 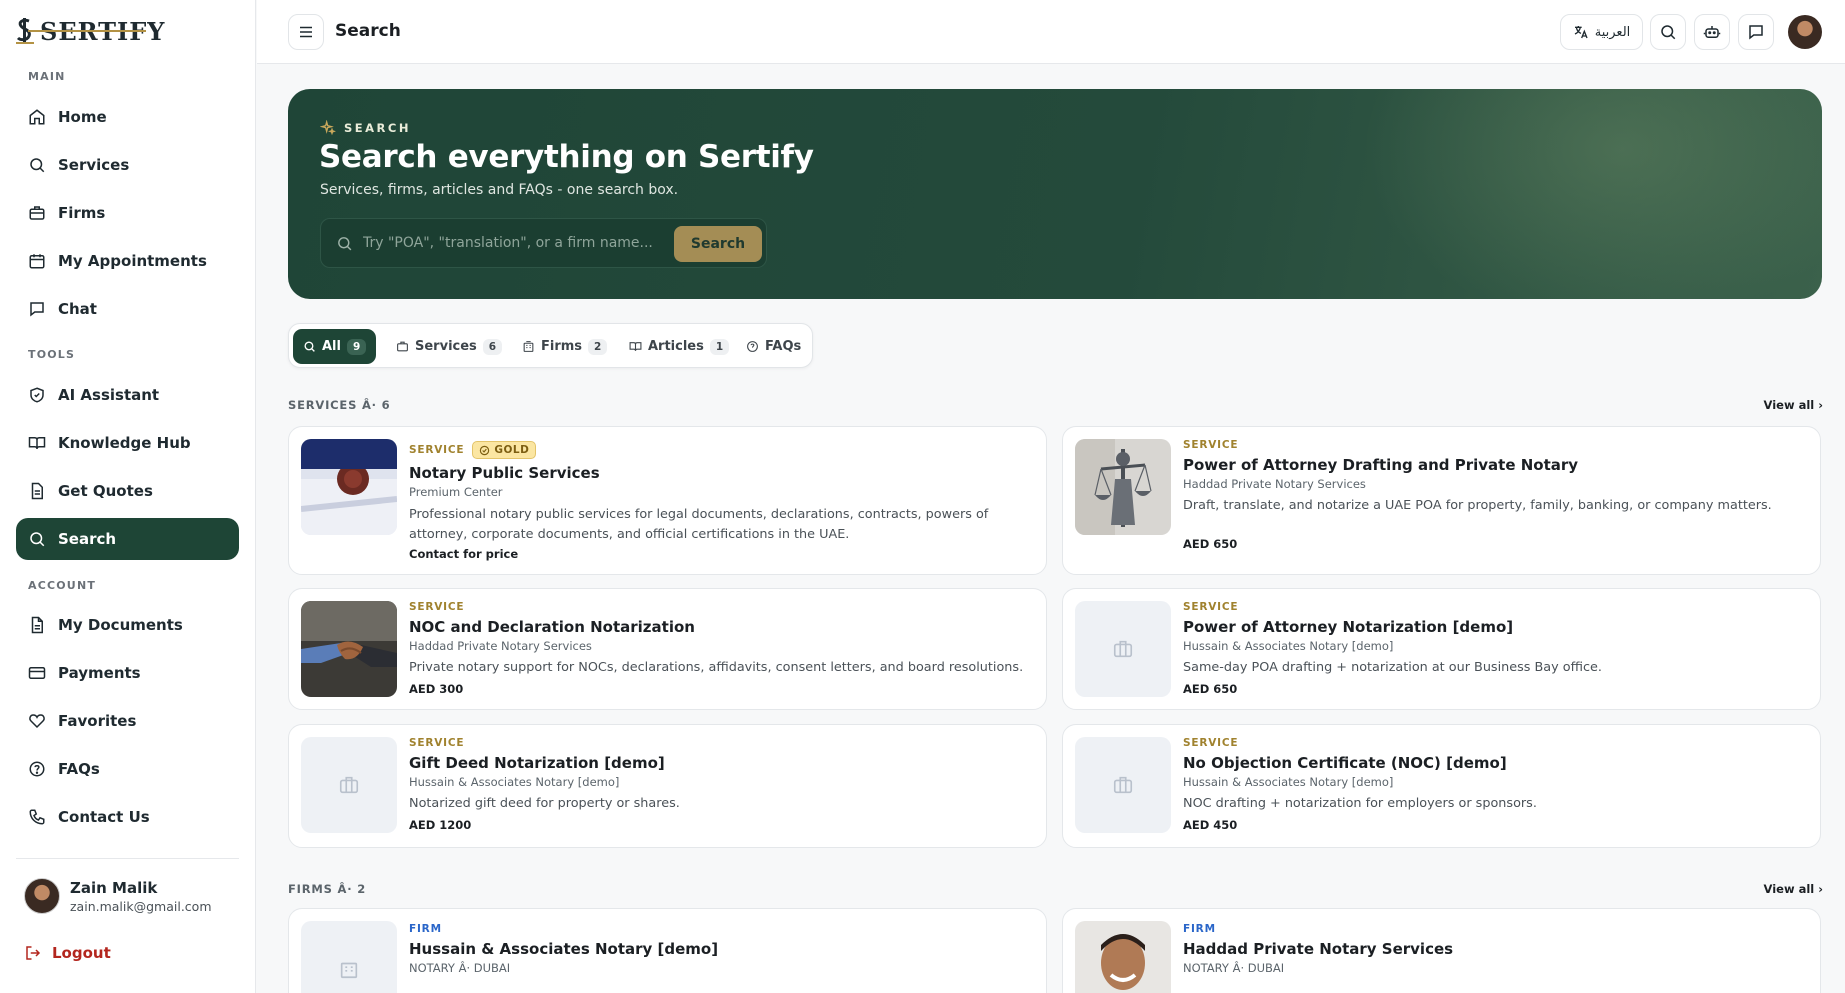 I want to click on sidebar-item-chat: Chat, so click(x=127, y=309).